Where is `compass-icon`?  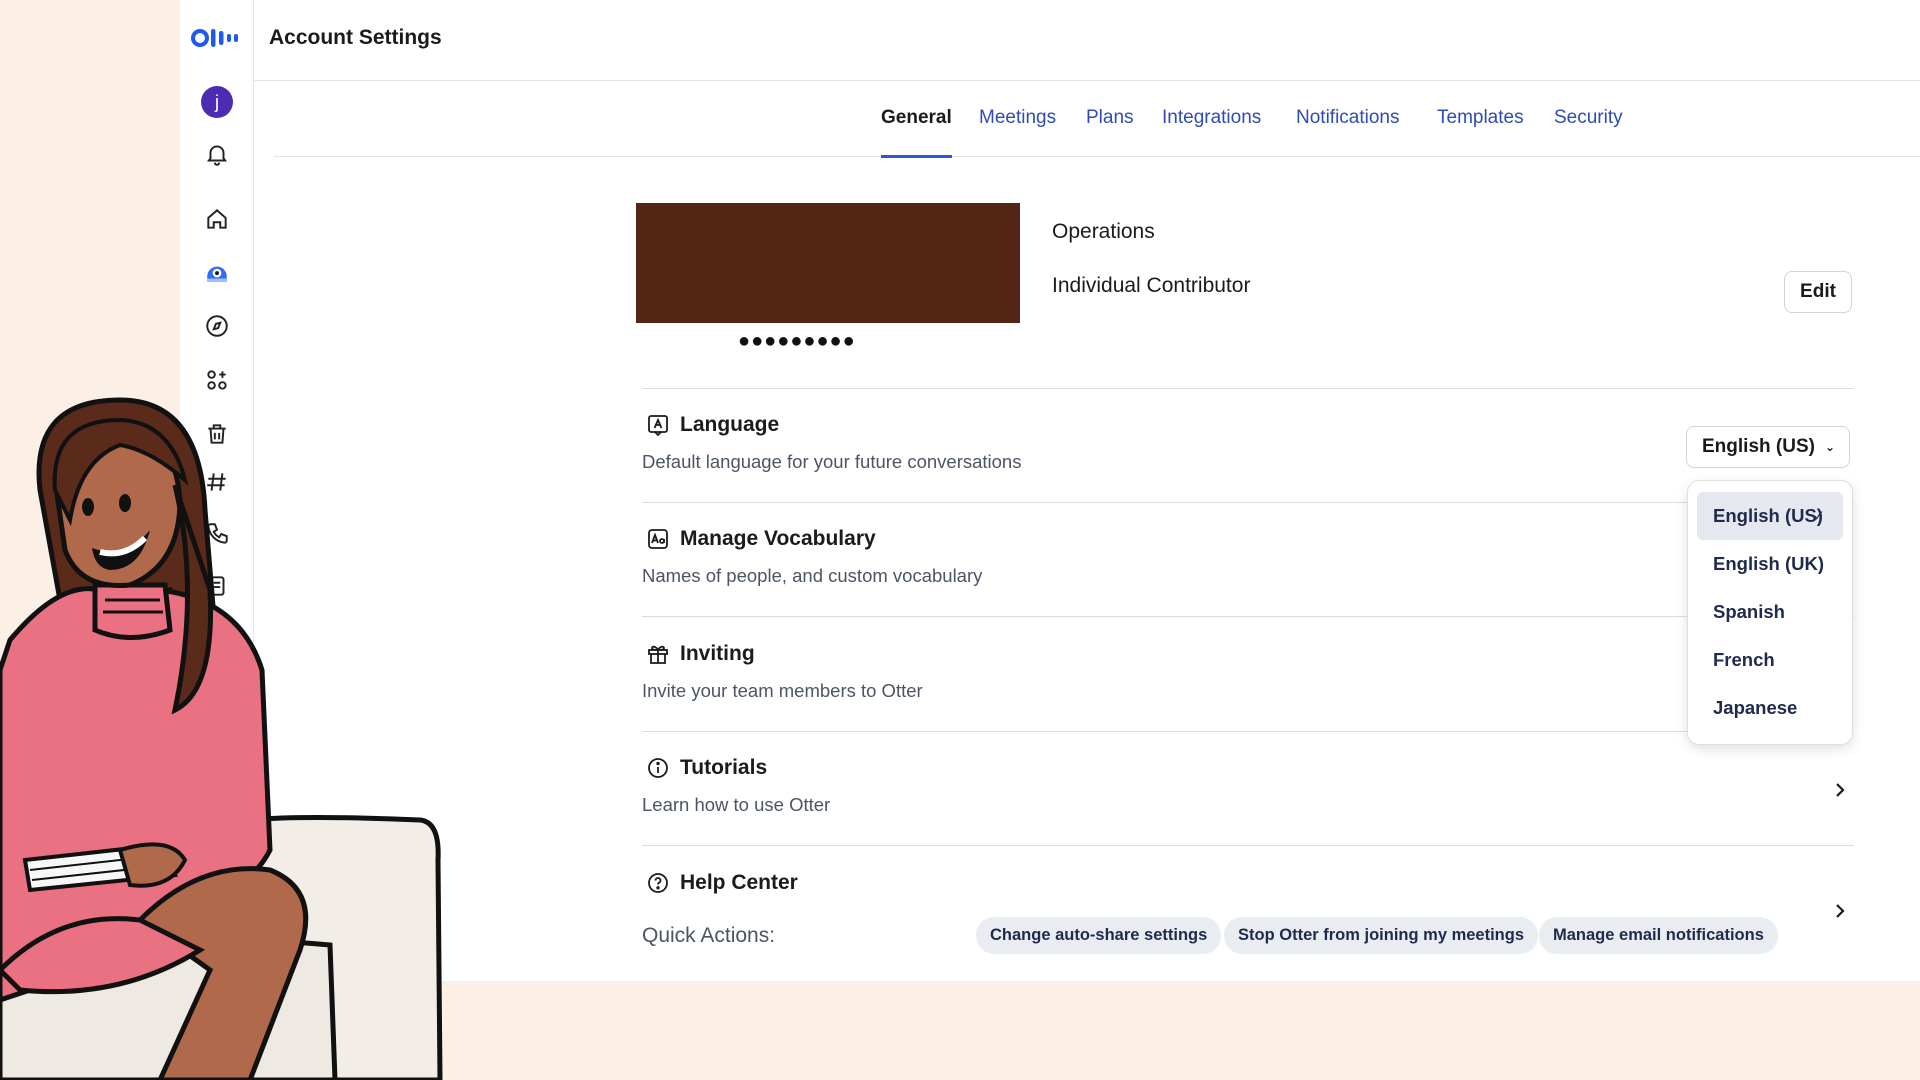 compass-icon is located at coordinates (217, 326).